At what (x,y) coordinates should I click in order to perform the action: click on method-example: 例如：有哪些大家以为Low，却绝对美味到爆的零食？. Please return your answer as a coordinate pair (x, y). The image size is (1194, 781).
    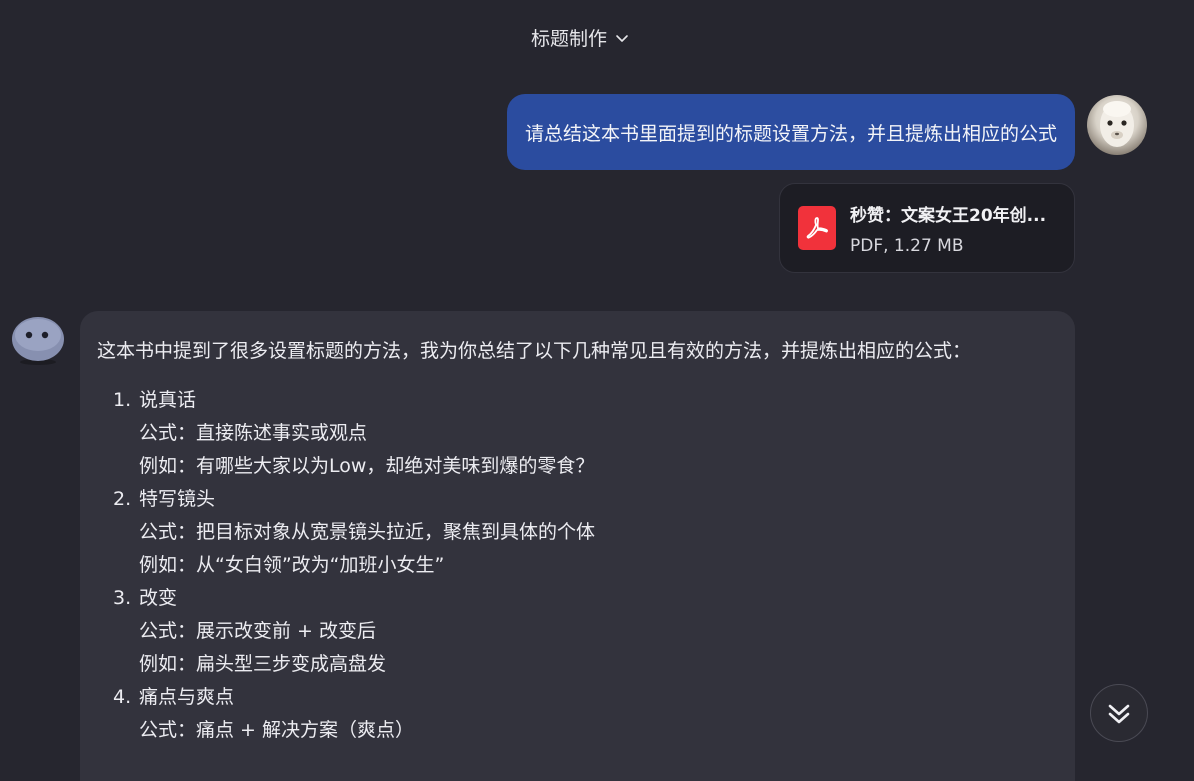
    Looking at the image, I should click on (367, 466).